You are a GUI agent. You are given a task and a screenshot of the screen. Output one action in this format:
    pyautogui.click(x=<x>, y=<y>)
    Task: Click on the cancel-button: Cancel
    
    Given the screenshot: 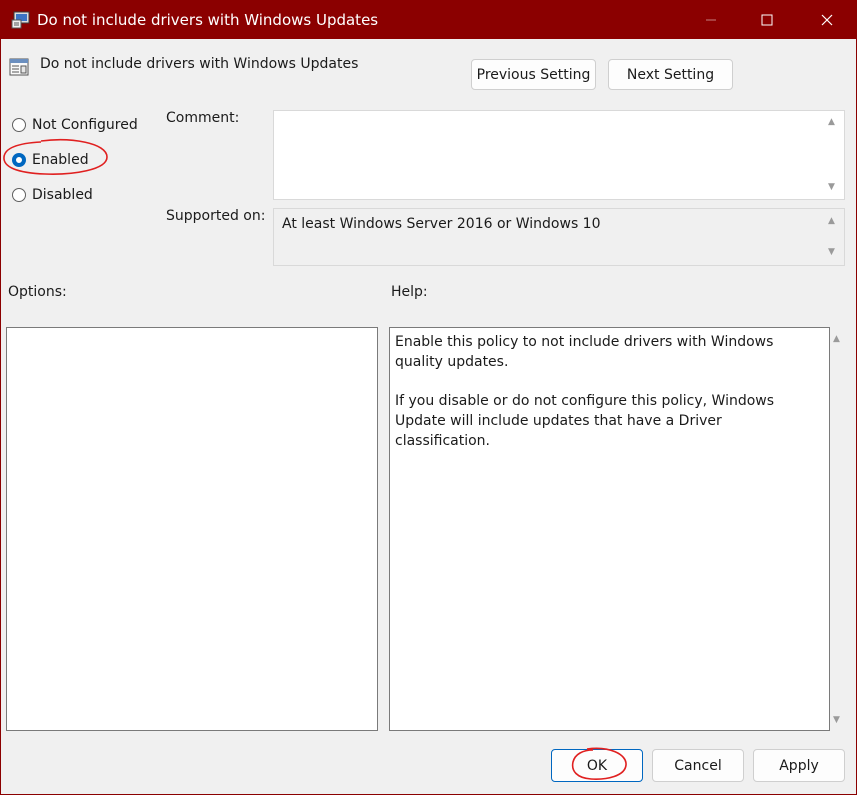 What is the action you would take?
    pyautogui.click(x=698, y=765)
    